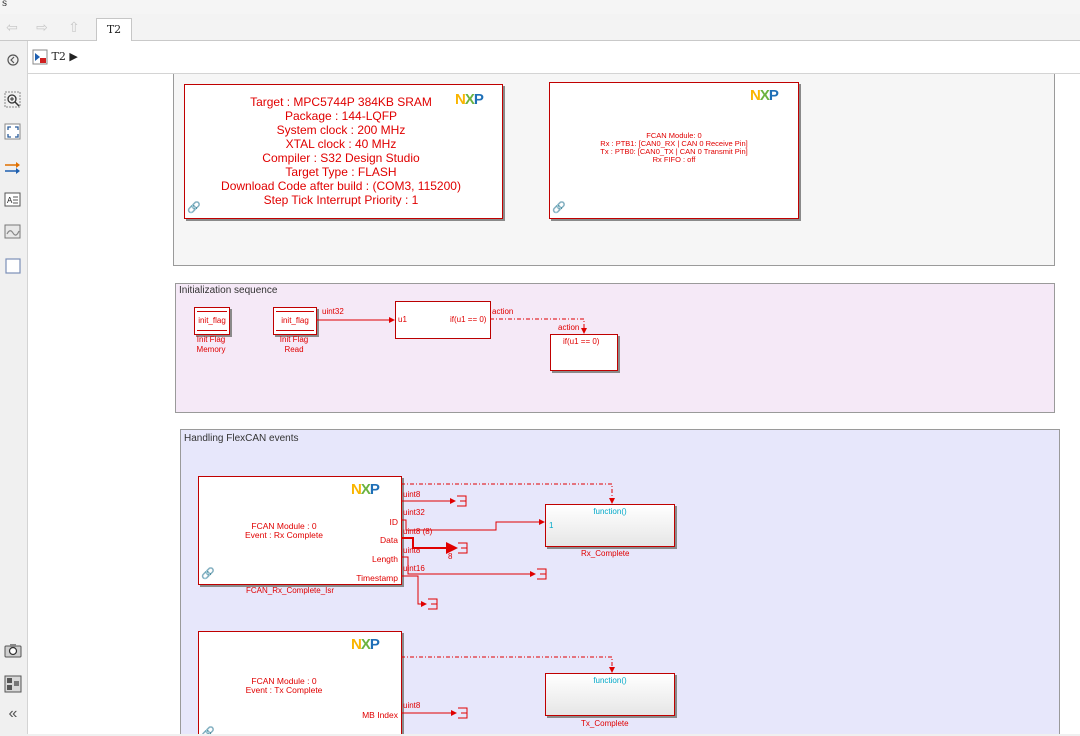 The image size is (1080, 736). I want to click on up-arrow-icon: ⇧, so click(74, 27).